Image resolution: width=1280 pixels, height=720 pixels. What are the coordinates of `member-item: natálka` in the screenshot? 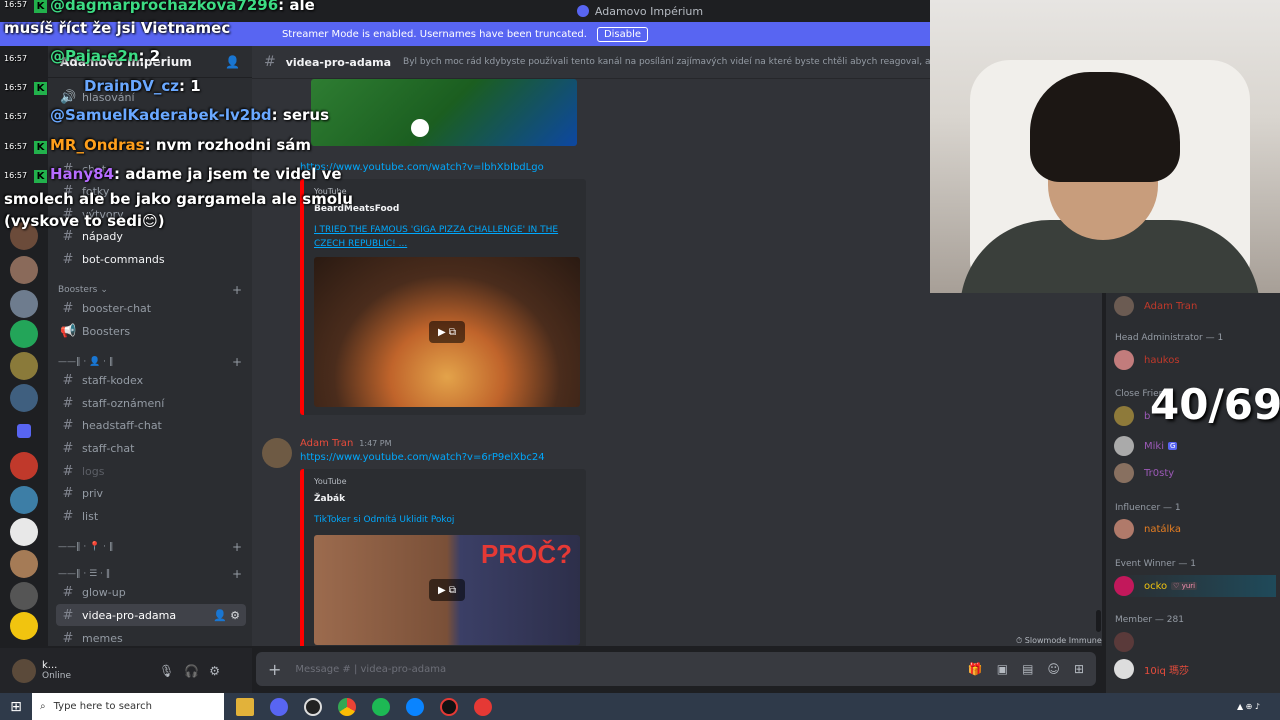 It's located at (1147, 529).